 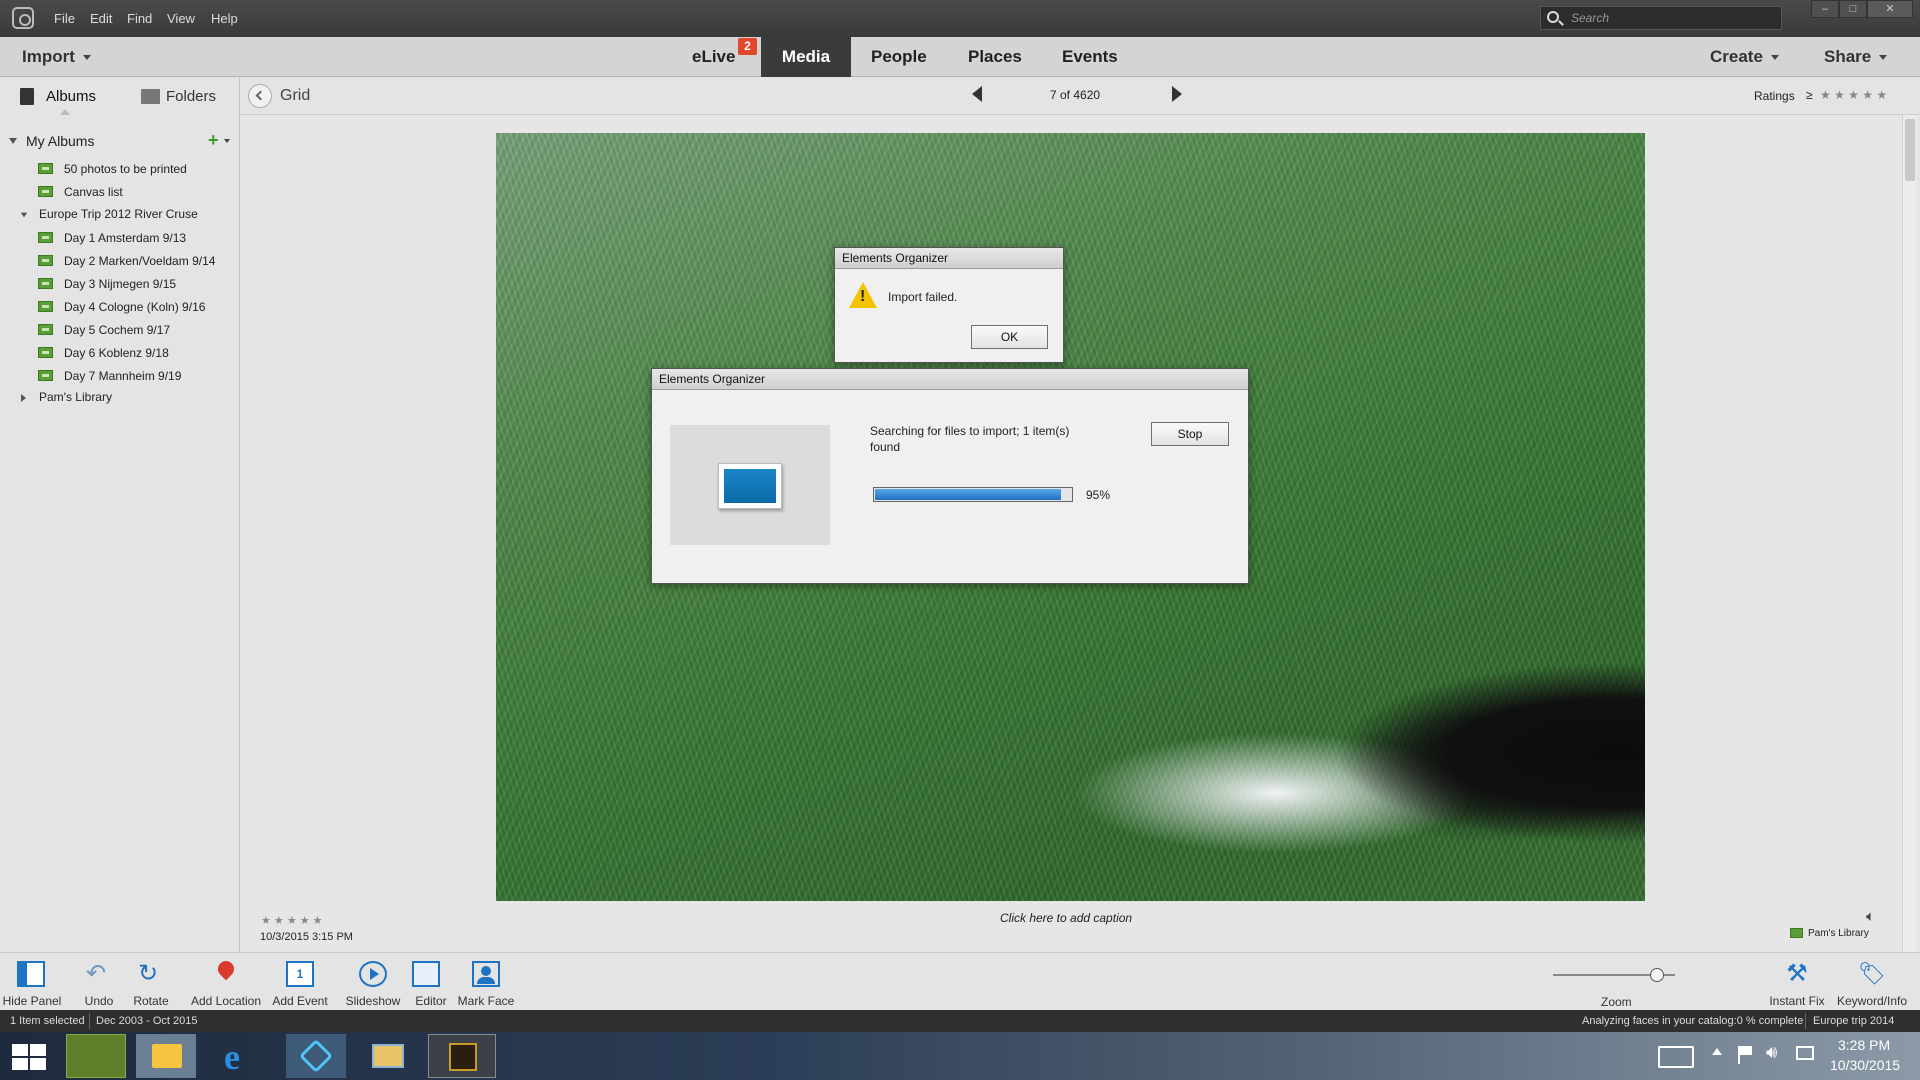 What do you see at coordinates (806, 57) in the screenshot?
I see `tab-media: Media` at bounding box center [806, 57].